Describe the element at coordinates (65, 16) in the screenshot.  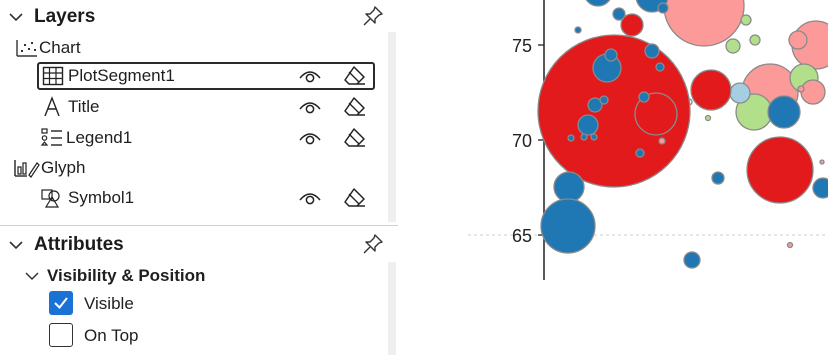
I see `layers-title: Layers` at that location.